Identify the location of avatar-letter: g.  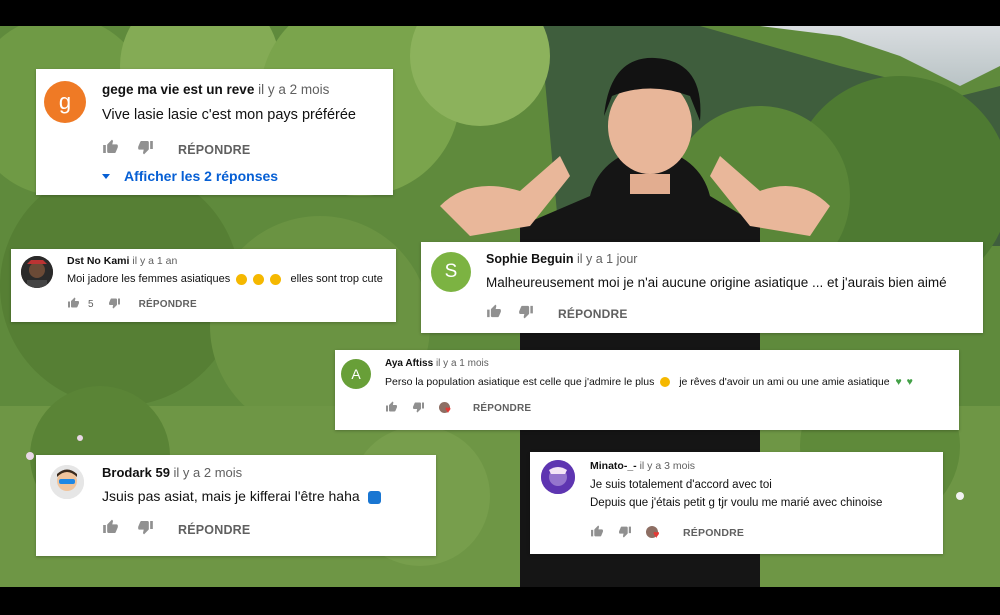
(65, 101).